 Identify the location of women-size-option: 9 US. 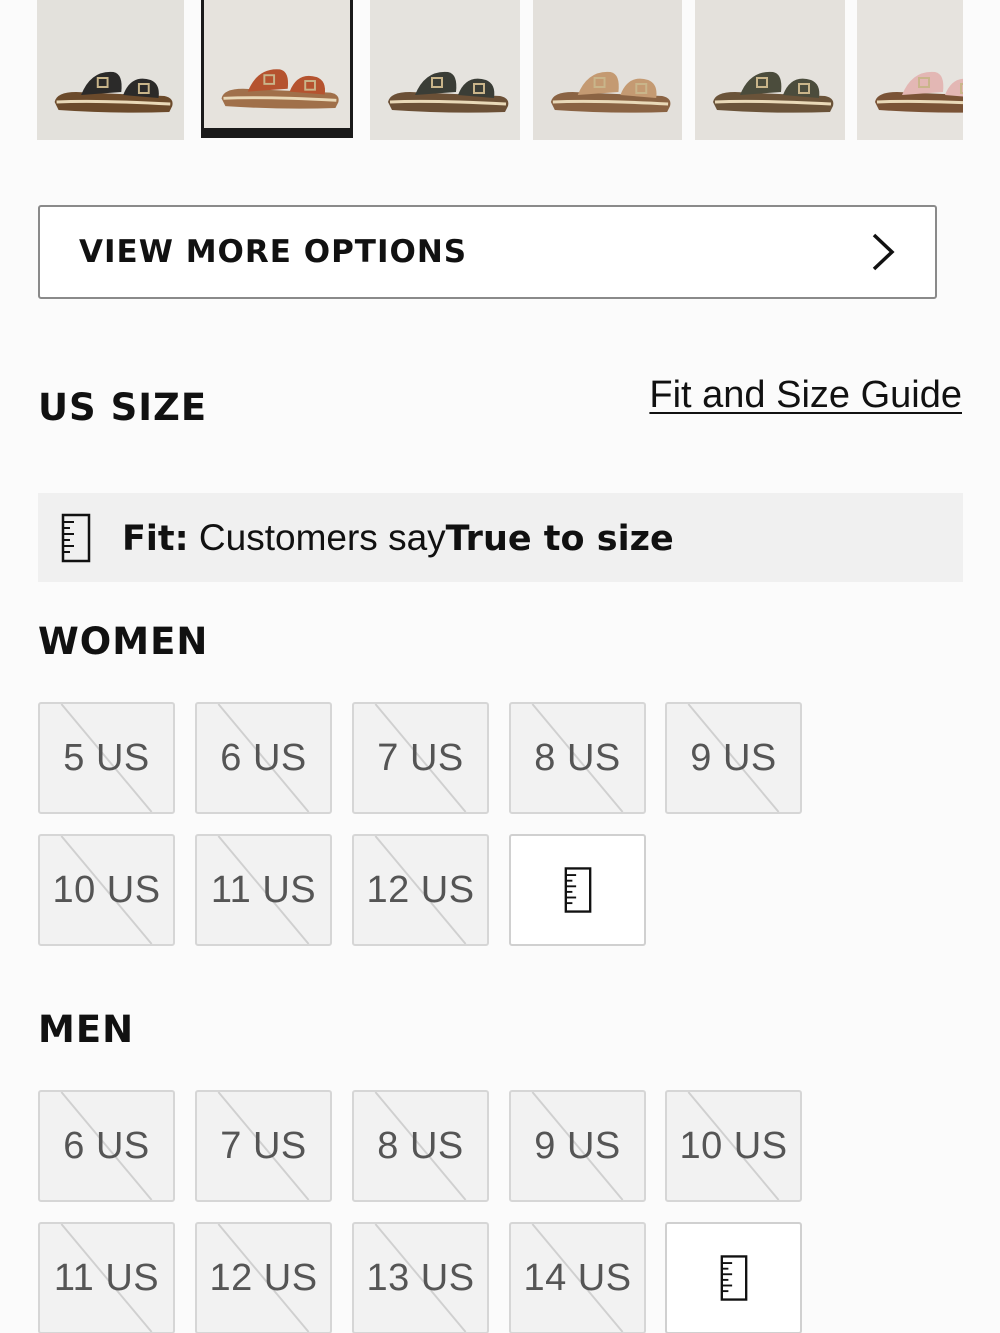
(733, 758).